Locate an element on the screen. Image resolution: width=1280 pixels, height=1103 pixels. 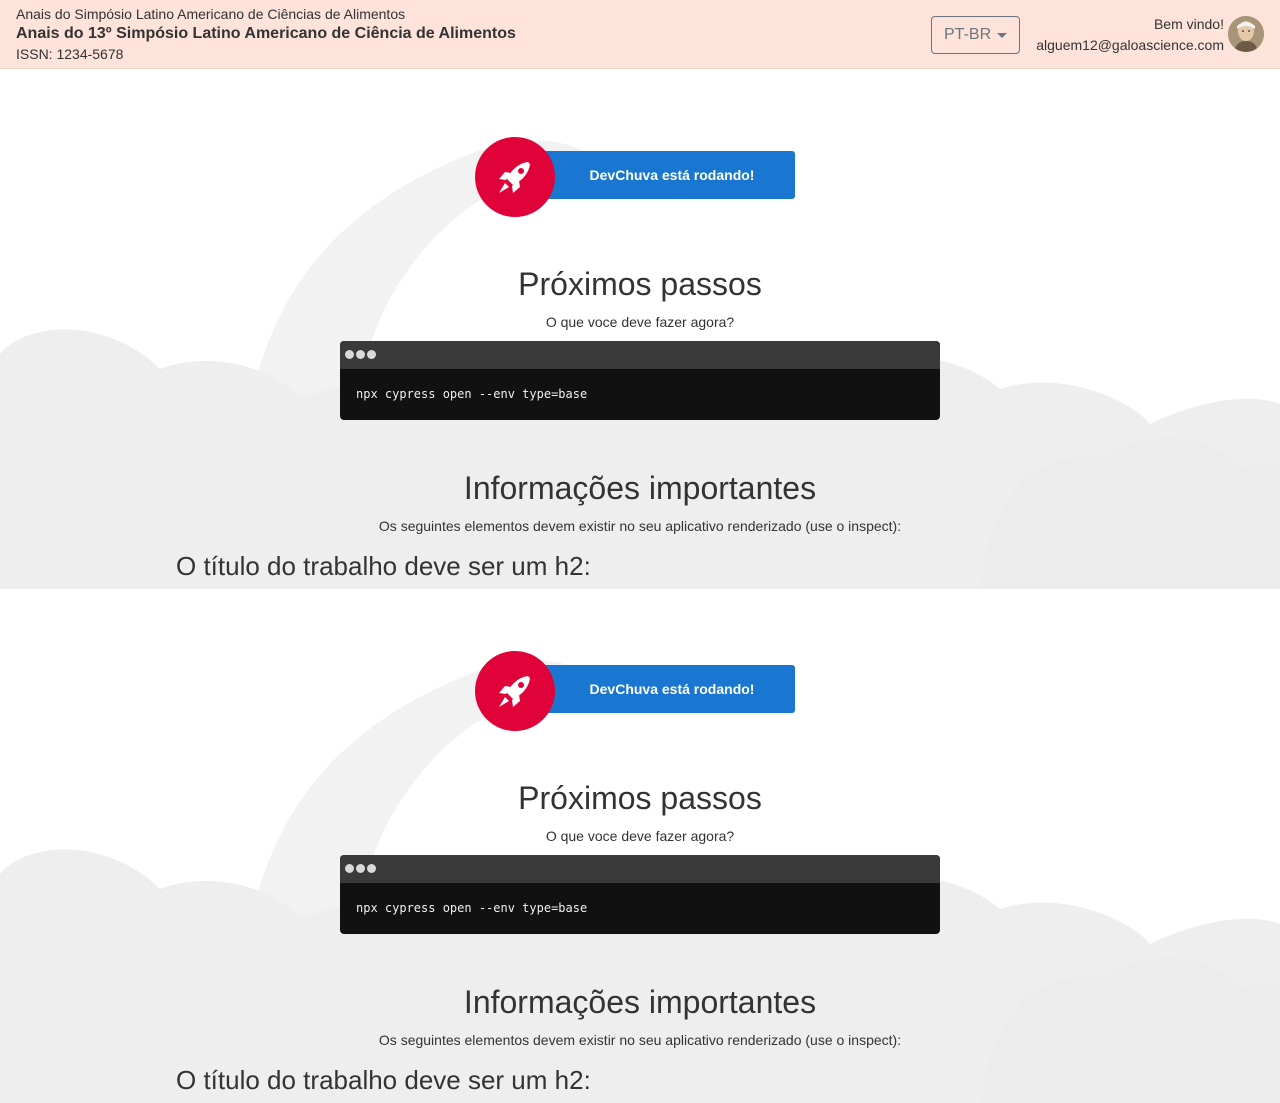
avatar-portrait-icon is located at coordinates (1246, 34).